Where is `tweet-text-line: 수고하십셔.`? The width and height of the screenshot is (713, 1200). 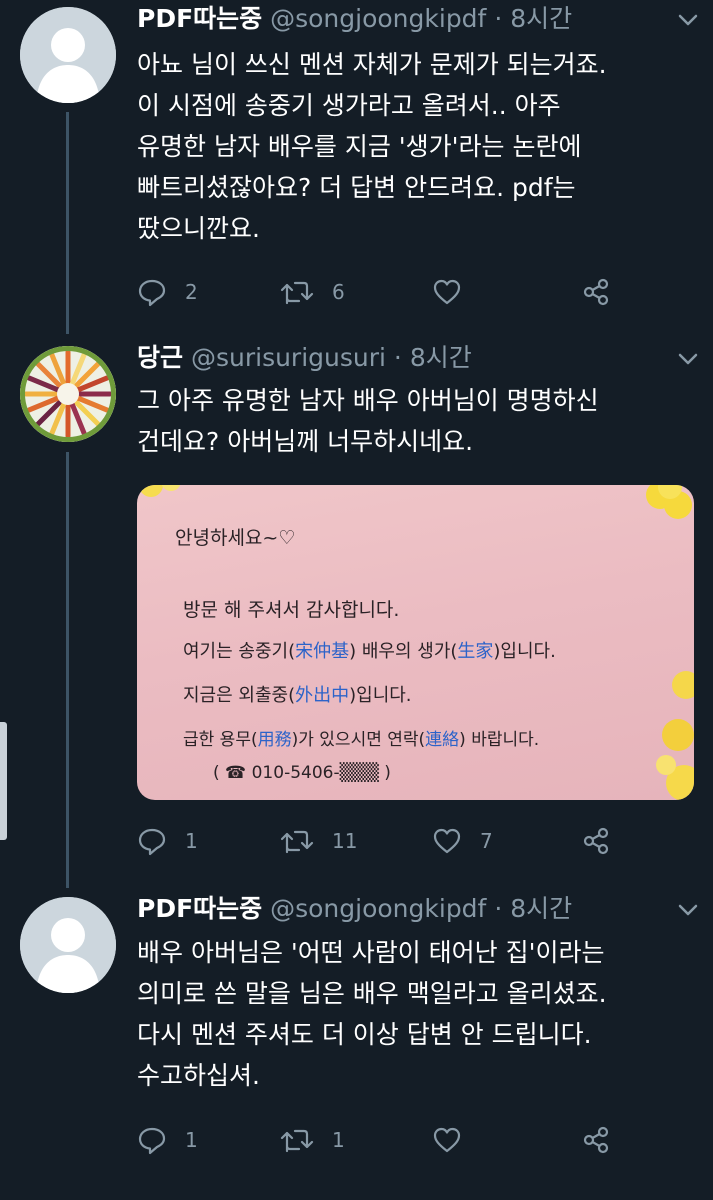
tweet-text-line: 수고하십셔. is located at coordinates (198, 1075).